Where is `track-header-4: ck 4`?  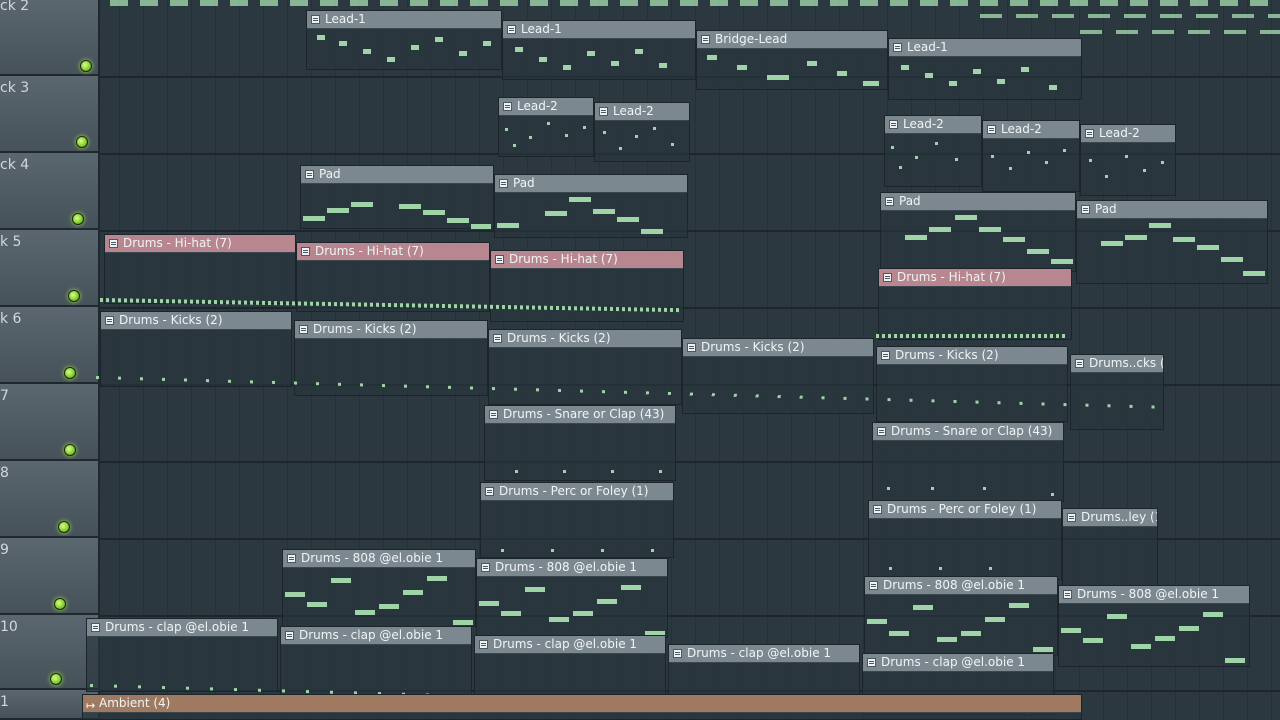 track-header-4: ck 4 is located at coordinates (50, 191).